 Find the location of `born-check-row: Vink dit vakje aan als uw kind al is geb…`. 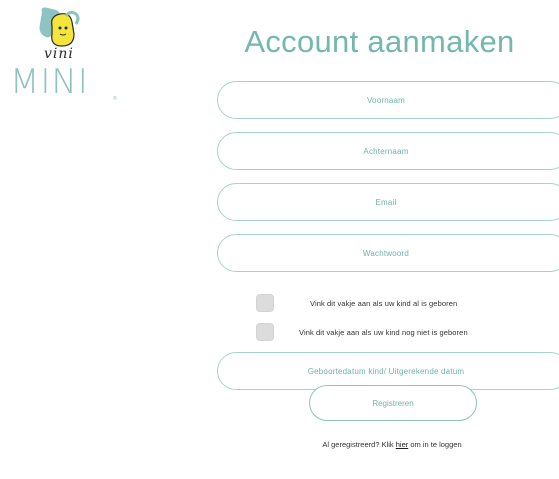

born-check-row: Vink dit vakje aan als uw kind al is geb… is located at coordinates (356, 303).